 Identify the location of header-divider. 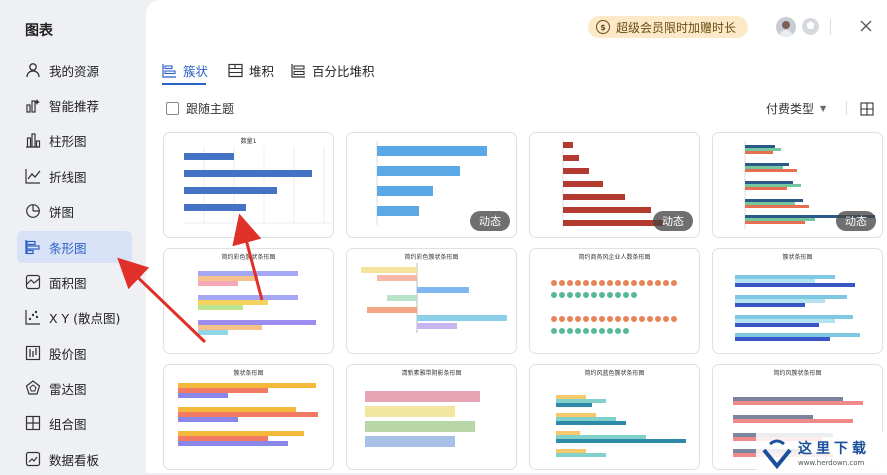
(830, 27).